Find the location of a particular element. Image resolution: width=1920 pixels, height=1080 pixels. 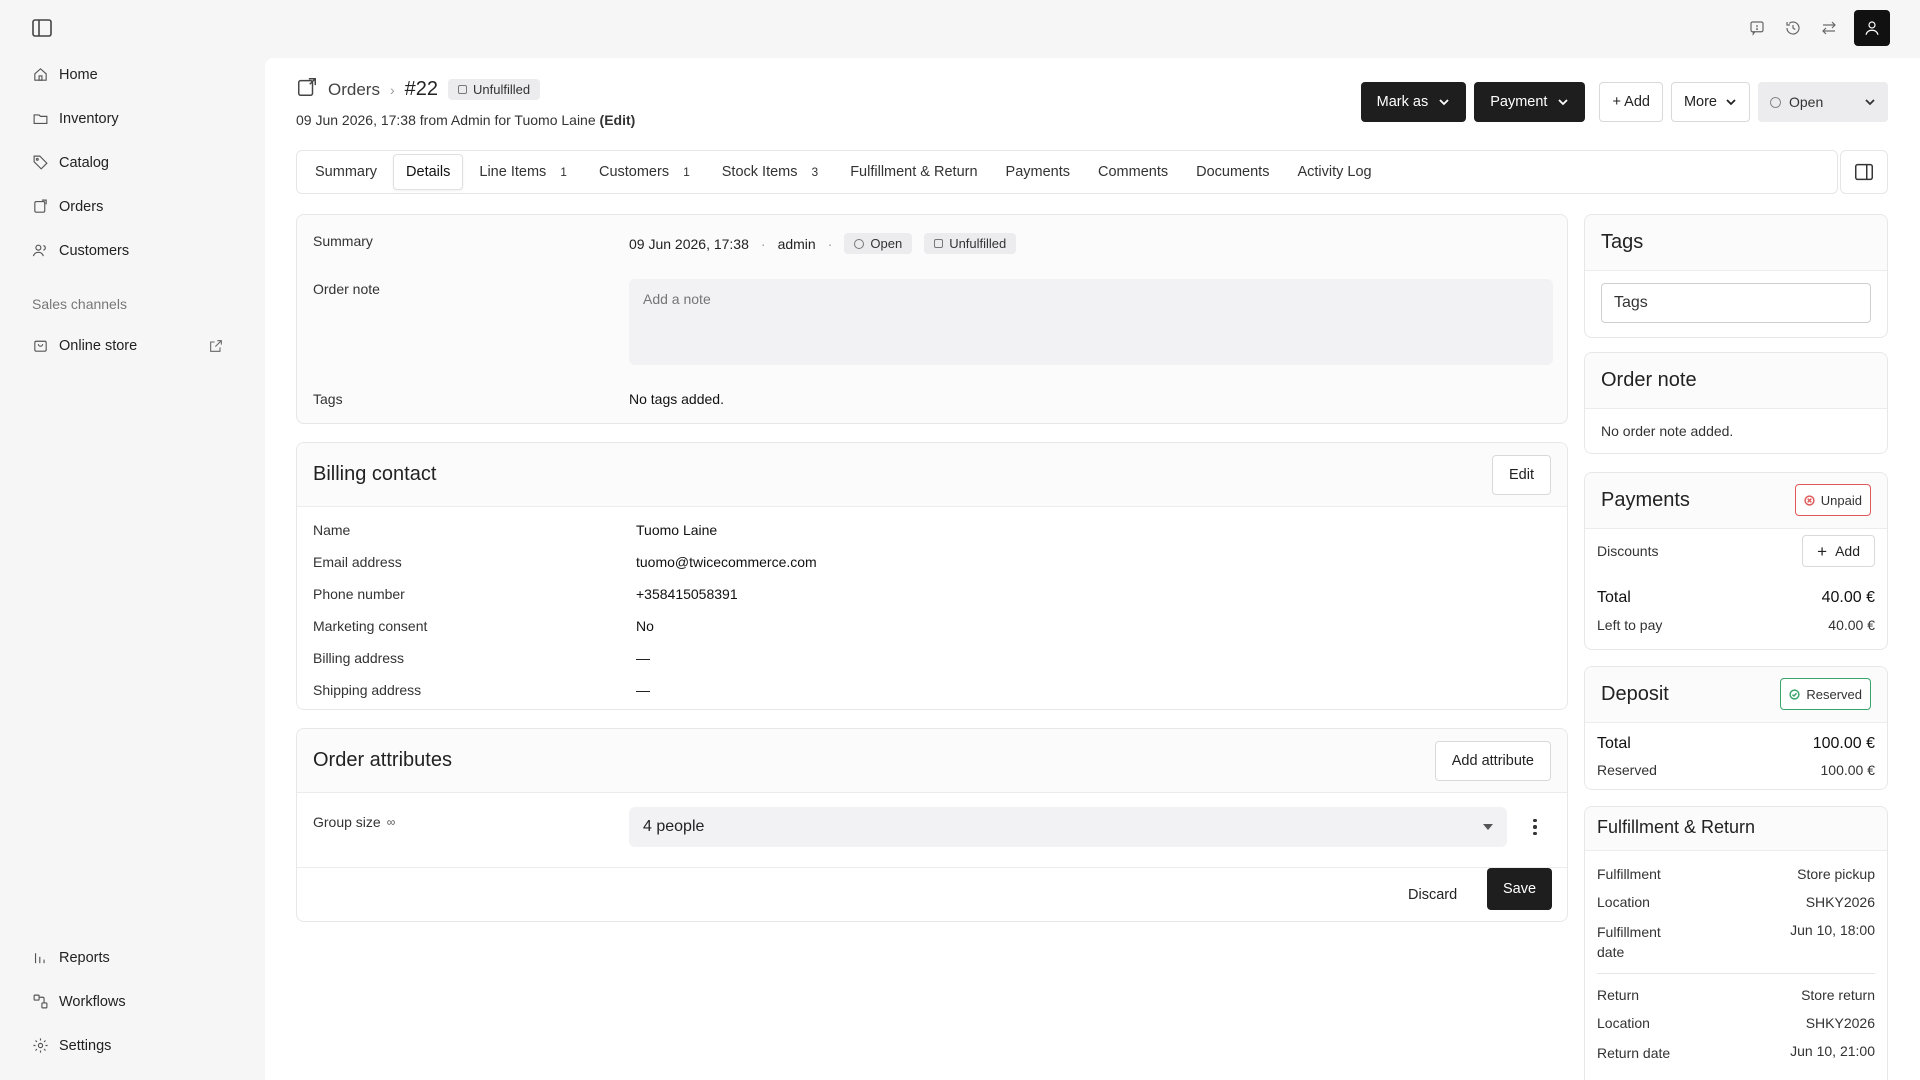

external-link-icon is located at coordinates (216, 346).